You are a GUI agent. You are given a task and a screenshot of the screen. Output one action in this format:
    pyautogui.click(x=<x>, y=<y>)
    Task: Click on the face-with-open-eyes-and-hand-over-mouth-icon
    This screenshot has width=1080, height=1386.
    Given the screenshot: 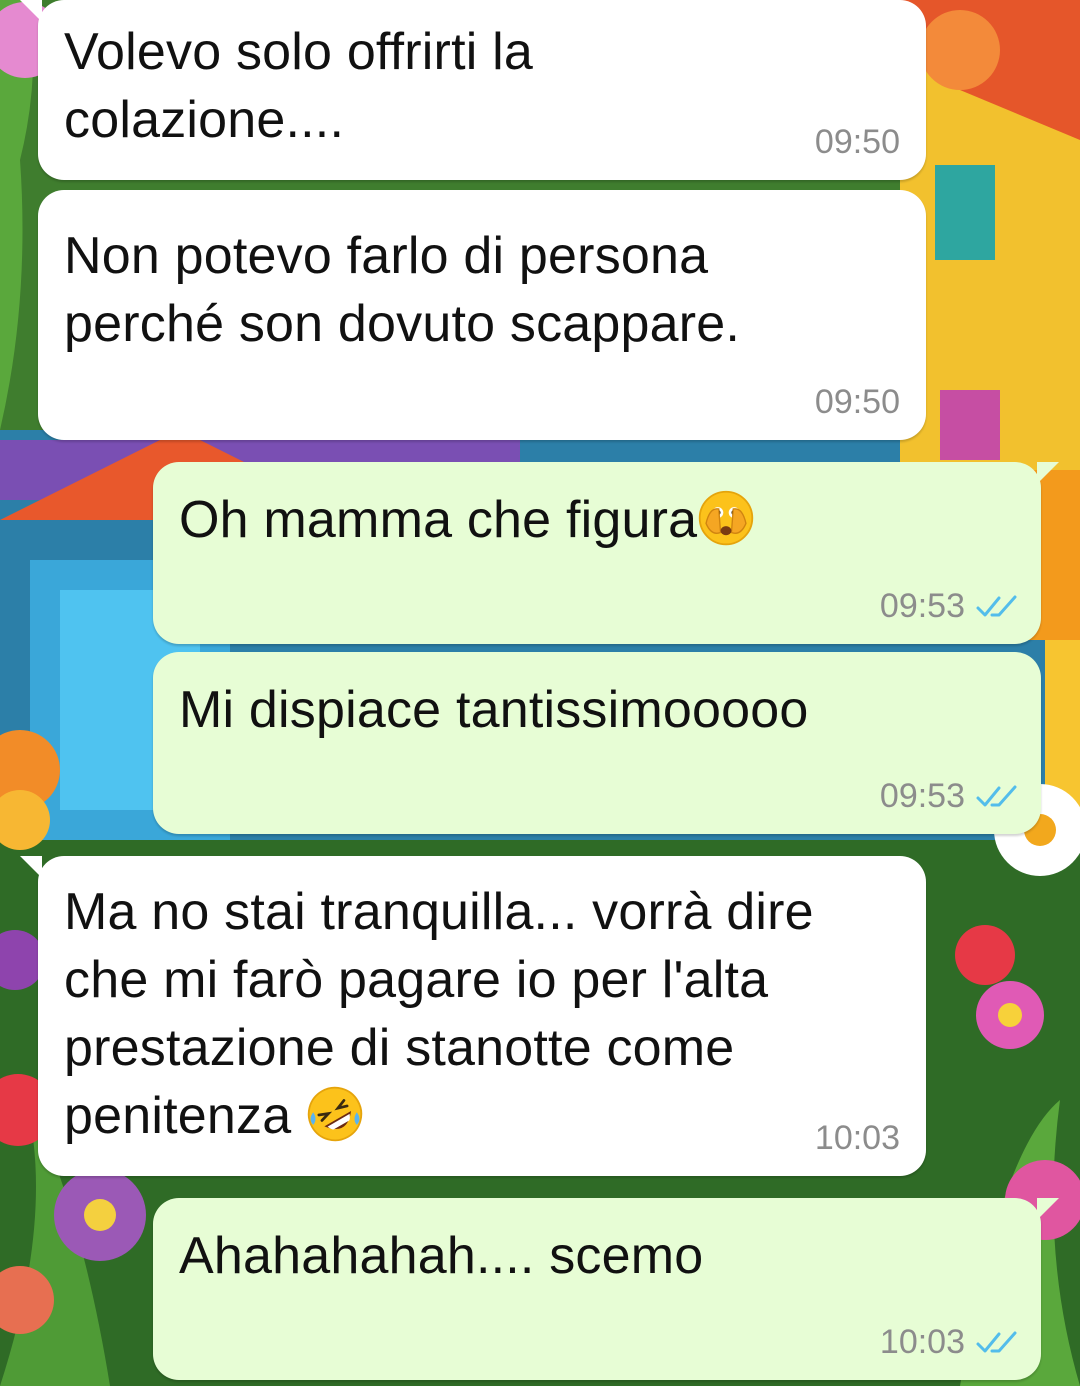 What is the action you would take?
    pyautogui.click(x=726, y=518)
    